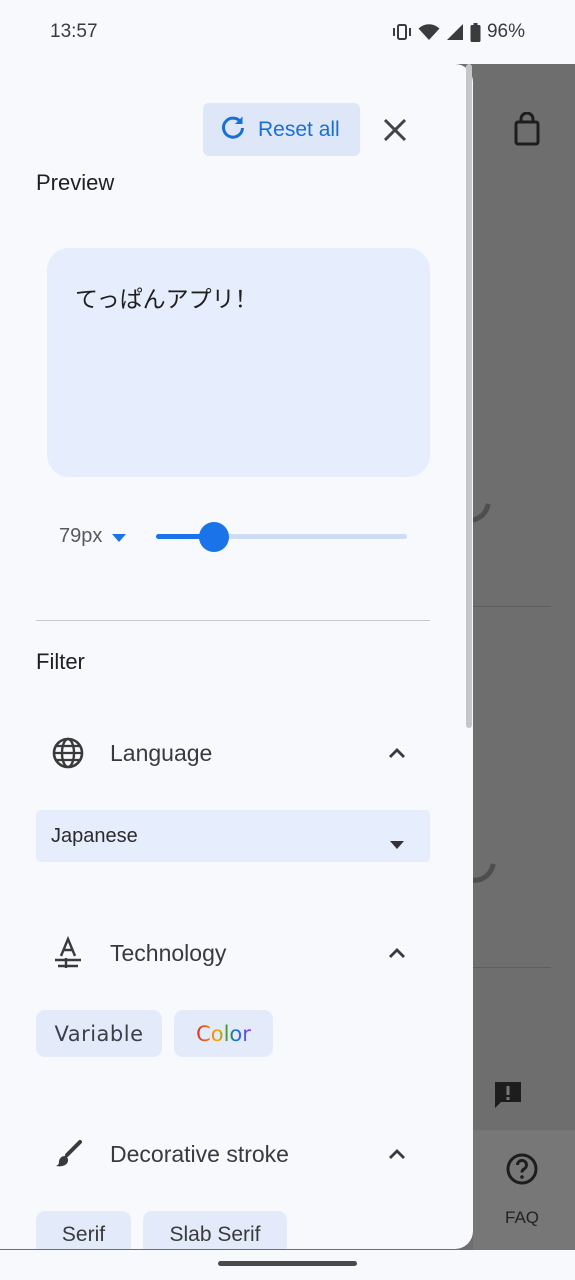 The height and width of the screenshot is (1280, 575). Describe the element at coordinates (168, 952) in the screenshot. I see `technology-label: Technology` at that location.